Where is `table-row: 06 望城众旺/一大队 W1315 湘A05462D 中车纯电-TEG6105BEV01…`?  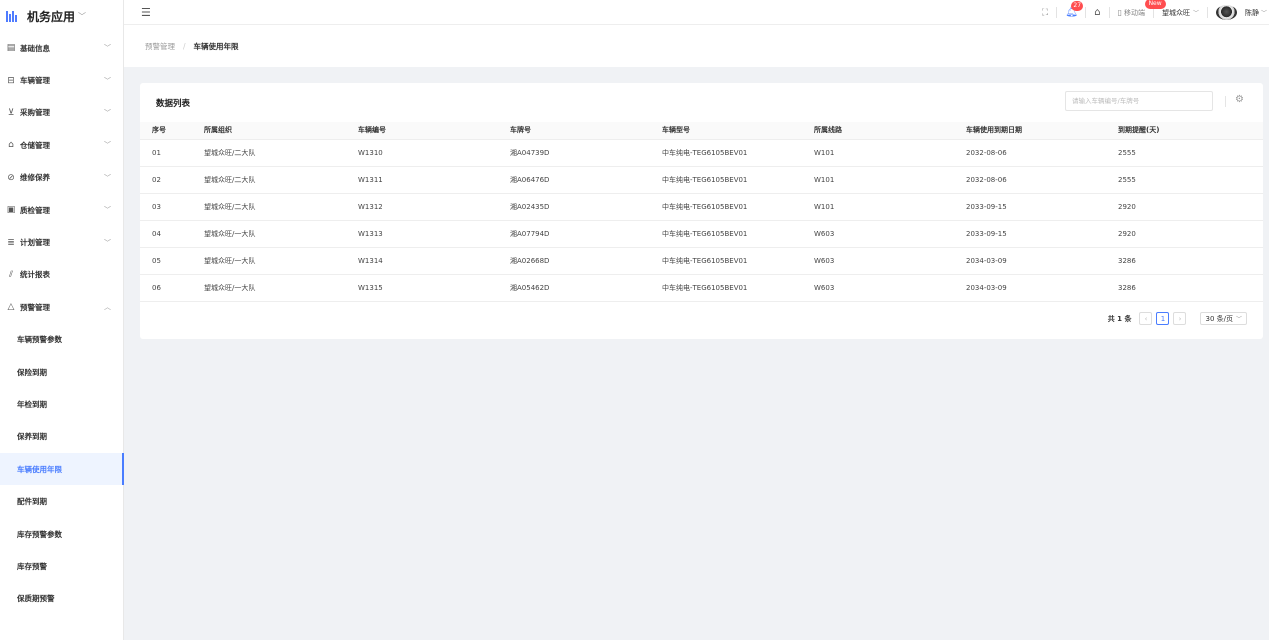
table-row: 06 望城众旺/一大队 W1315 湘A05462D 中车纯电-TEG6105BEV01… is located at coordinates (701, 288).